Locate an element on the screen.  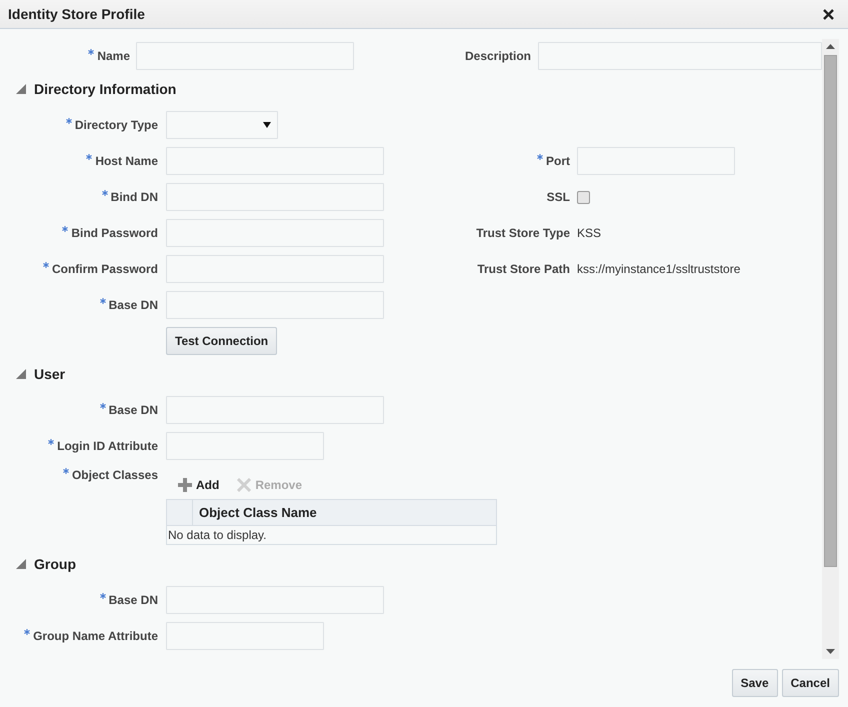
close-button is located at coordinates (828, 14).